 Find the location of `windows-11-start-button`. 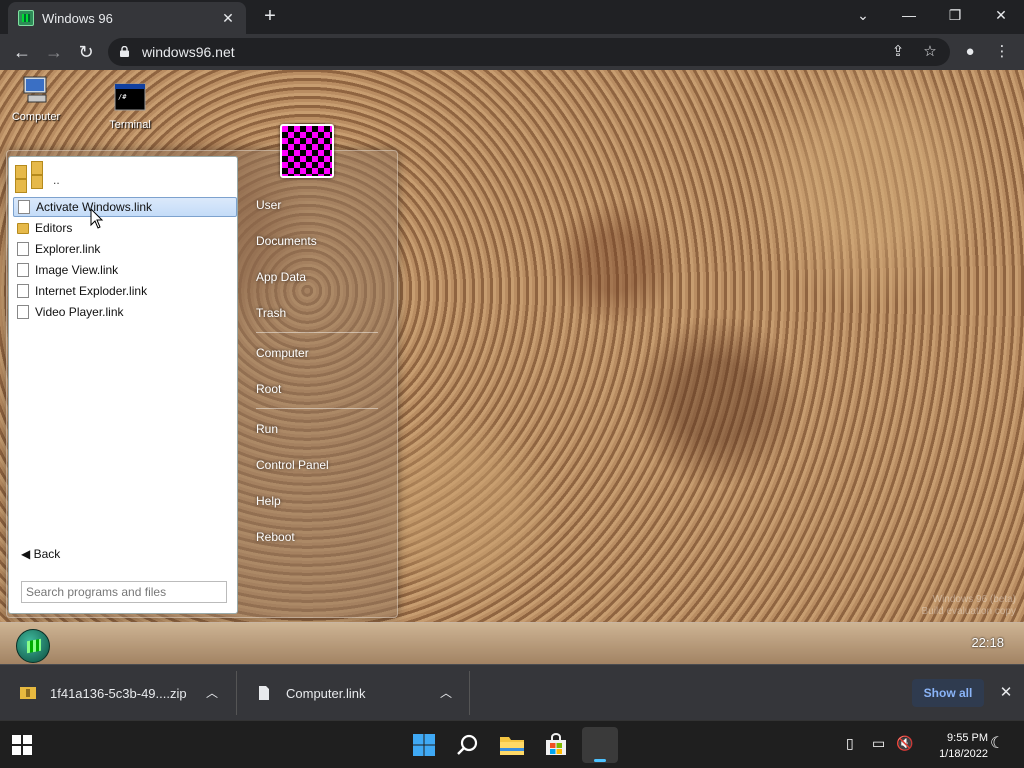

windows-11-start-button is located at coordinates (424, 745).